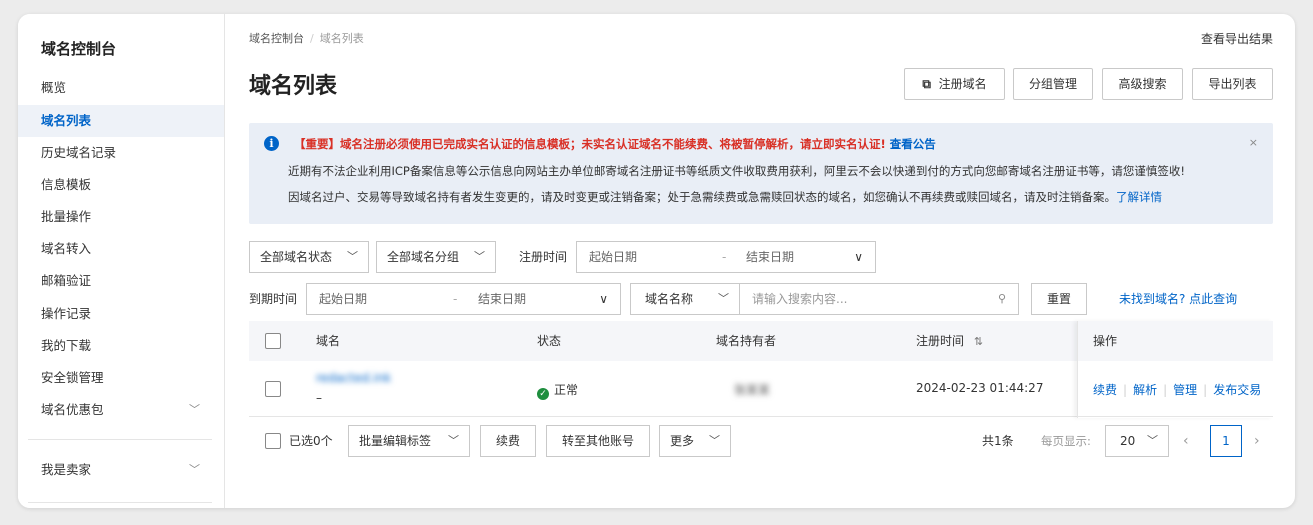 The image size is (1313, 525). I want to click on exp-time-range-picker: 起始日期 - 结束日期 ∨, so click(463, 299).